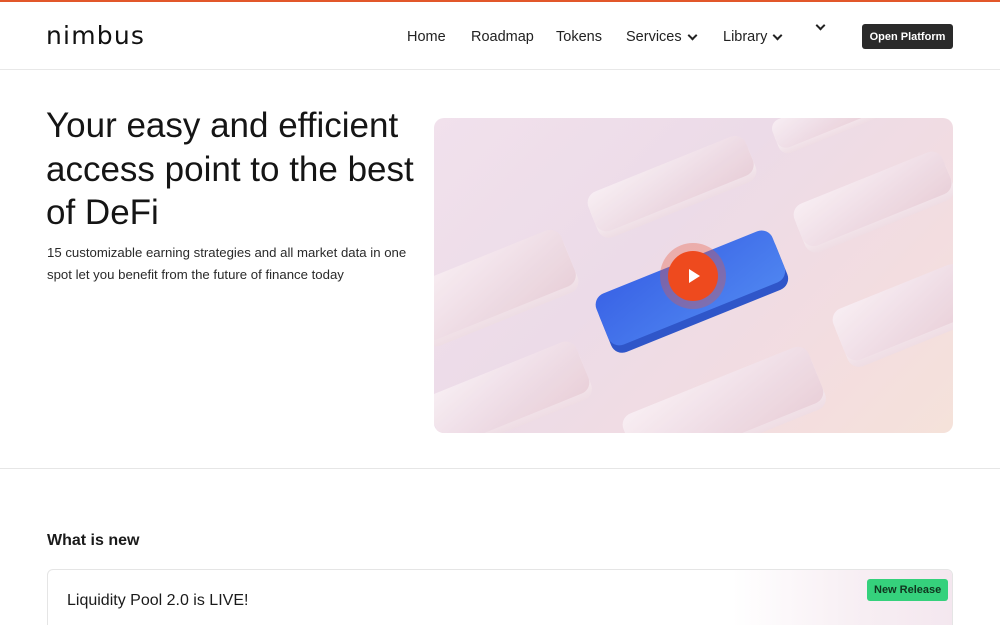 The height and width of the screenshot is (625, 1000). I want to click on nav-item-label: Services, so click(654, 37).